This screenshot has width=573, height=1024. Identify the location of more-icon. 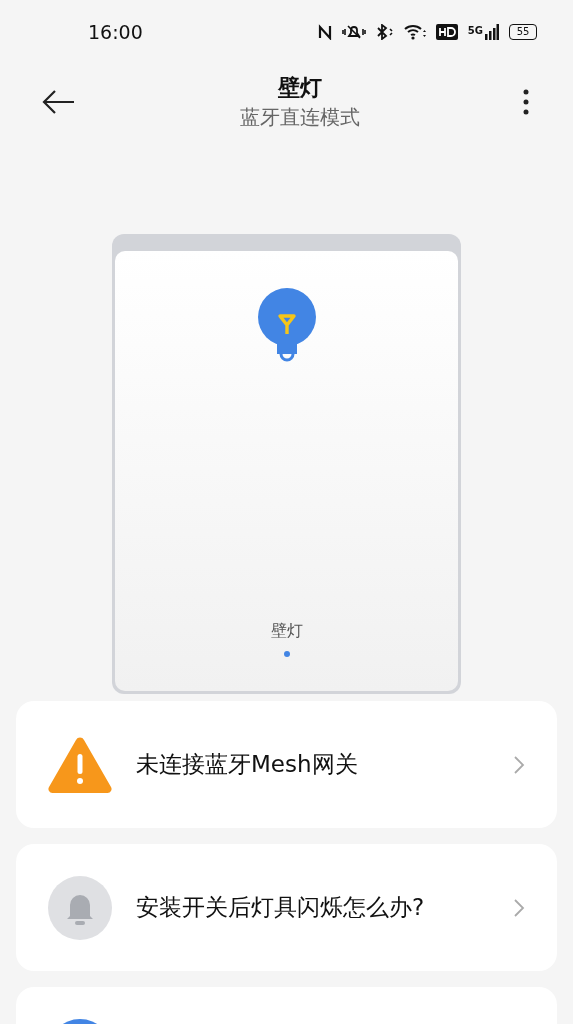
(526, 102).